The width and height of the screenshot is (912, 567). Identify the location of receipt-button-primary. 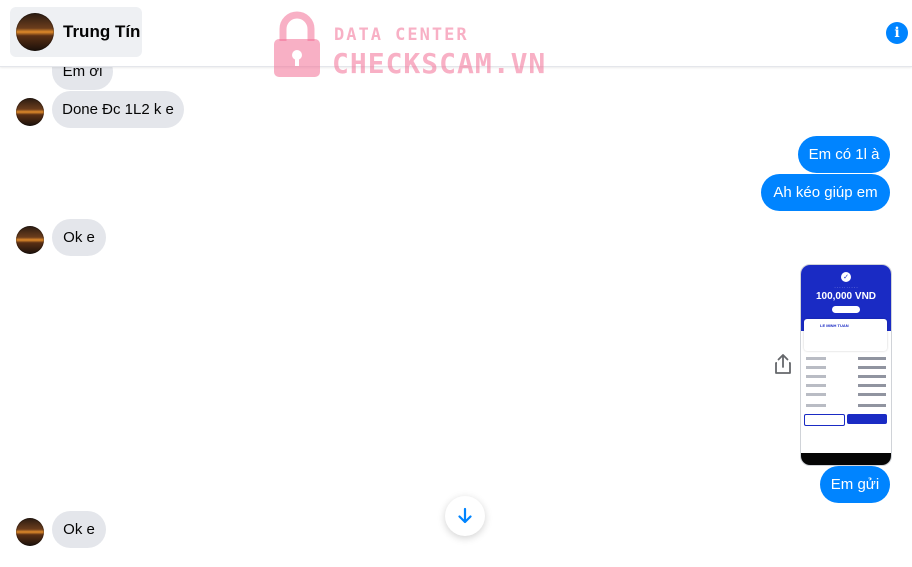
(867, 419).